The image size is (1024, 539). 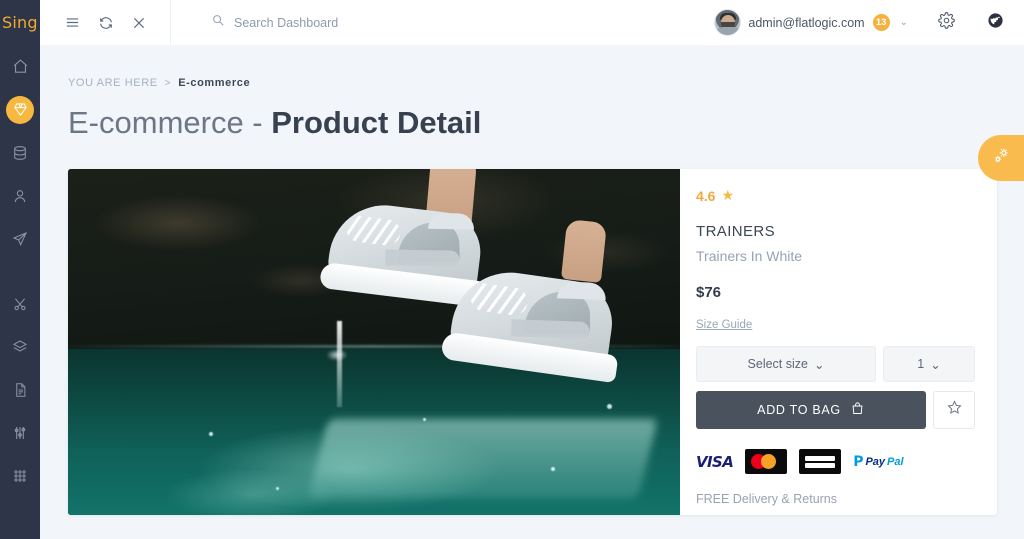 I want to click on sidebar-item-ecommerce, so click(x=20, y=109).